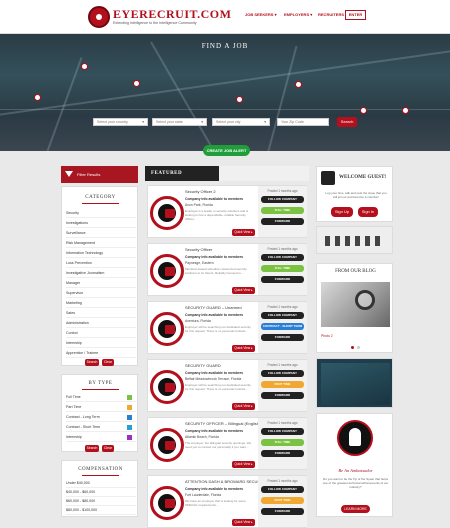  I want to click on filter-results-header: Filter Results, so click(99, 174).